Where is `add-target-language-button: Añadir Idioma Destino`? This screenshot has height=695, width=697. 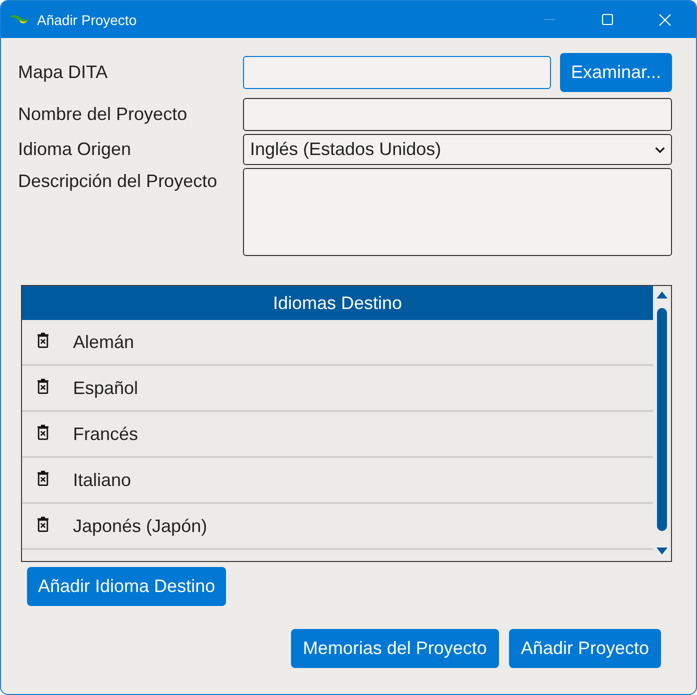
add-target-language-button: Añadir Idioma Destino is located at coordinates (126, 586).